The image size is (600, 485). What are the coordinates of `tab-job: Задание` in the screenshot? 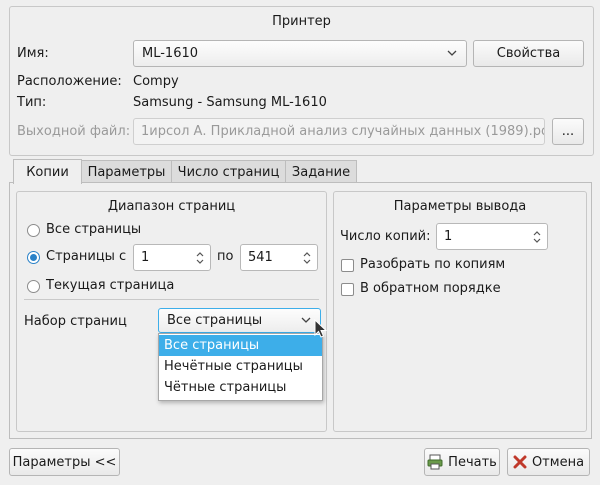 It's located at (321, 171).